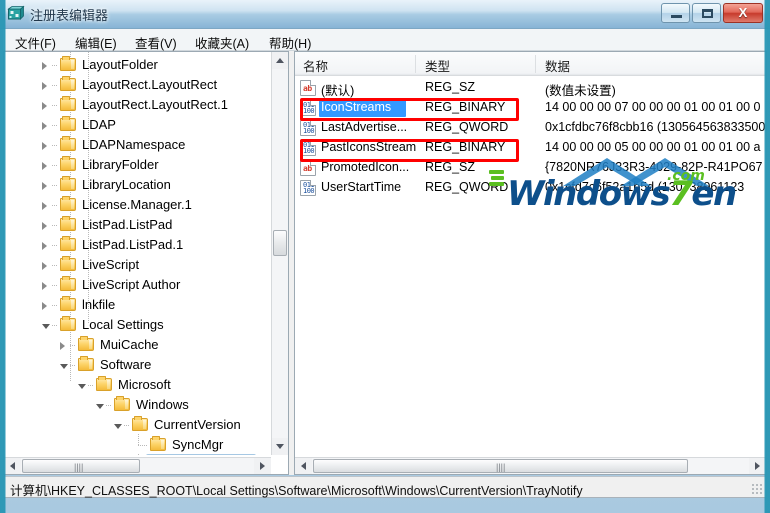 The width and height of the screenshot is (770, 513). I want to click on minimize-icon, so click(676, 16).